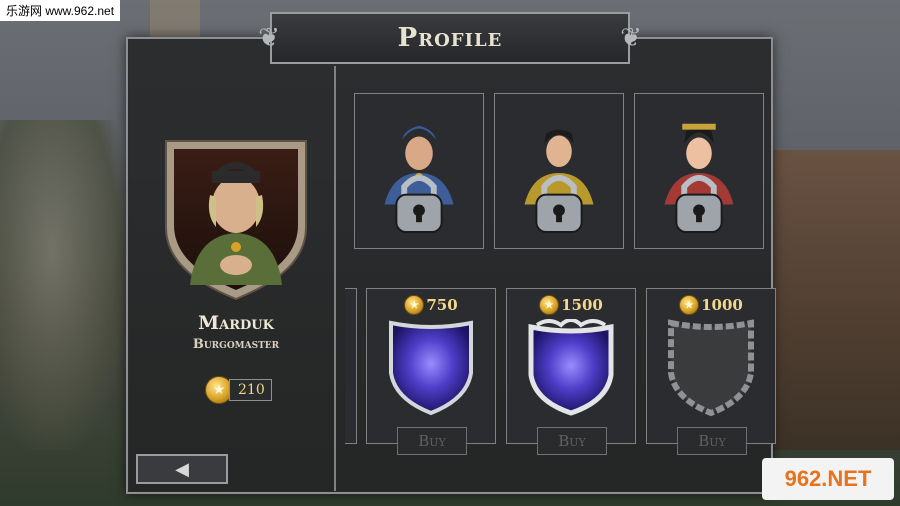 Image resolution: width=900 pixels, height=506 pixels. I want to click on divider, so click(335, 278).